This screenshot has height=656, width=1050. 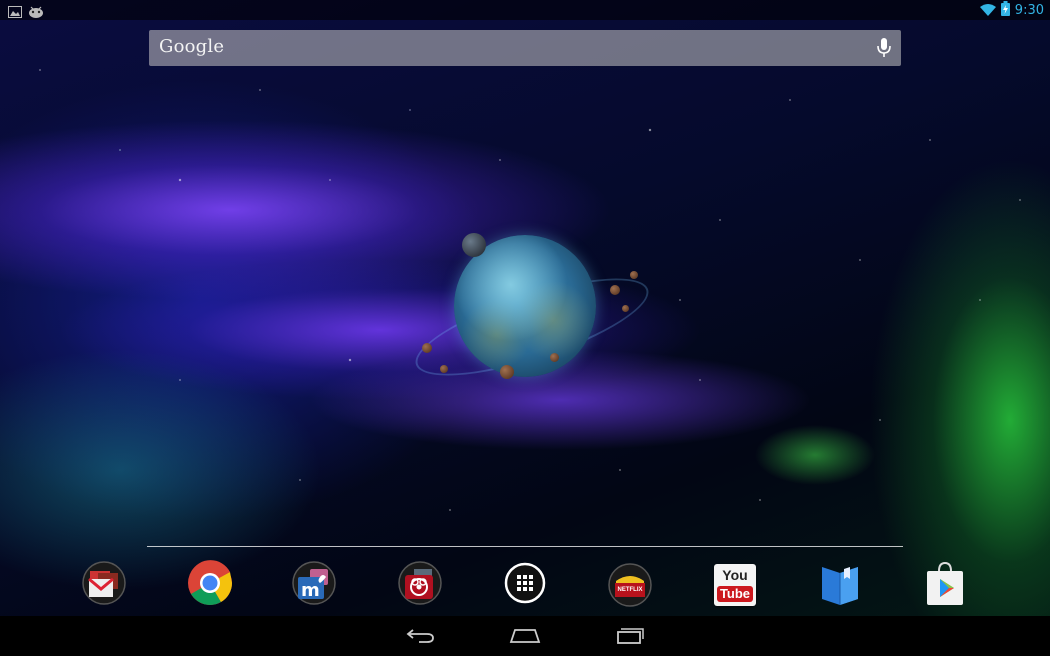 I want to click on mic-icon, so click(x=884, y=50).